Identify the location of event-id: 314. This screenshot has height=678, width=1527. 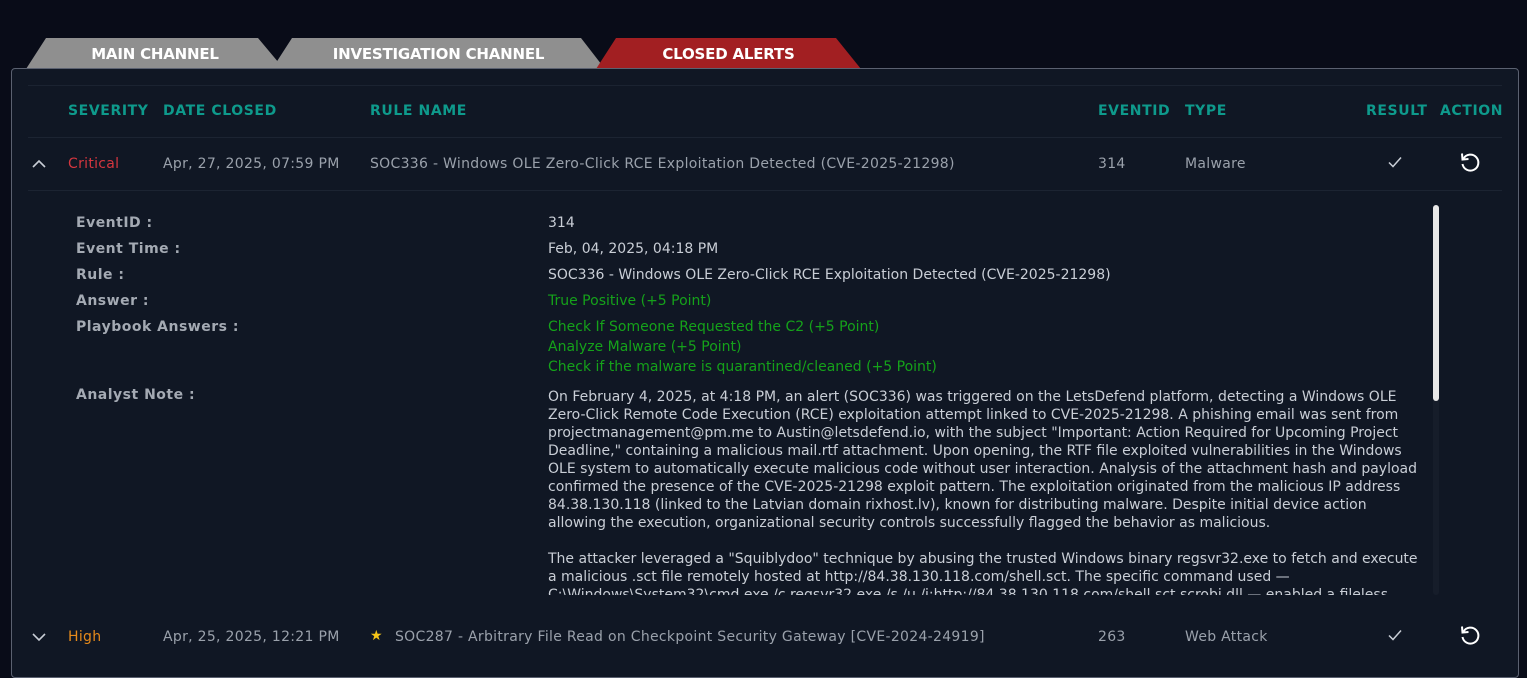
(1112, 164).